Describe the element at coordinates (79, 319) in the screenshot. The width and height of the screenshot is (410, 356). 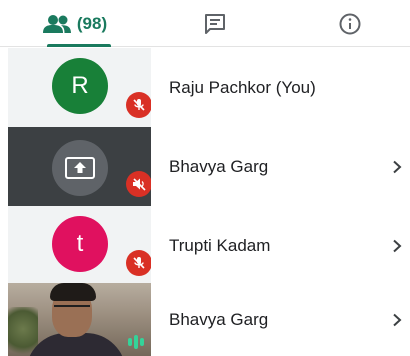
I see `participant-video-tile` at that location.